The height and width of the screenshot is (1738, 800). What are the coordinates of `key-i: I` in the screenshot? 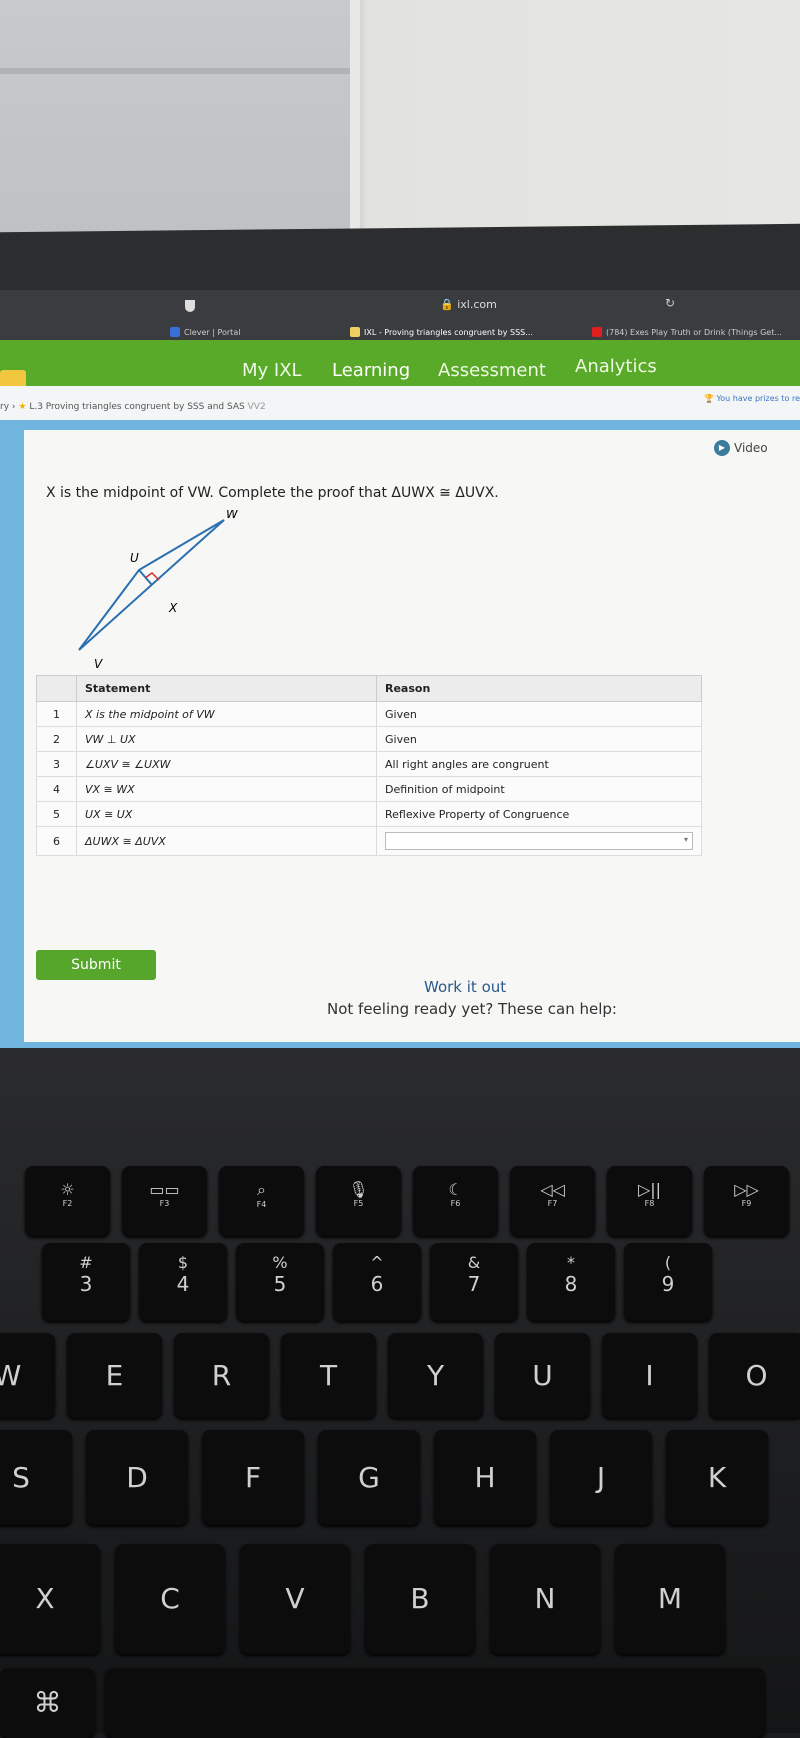 It's located at (649, 1375).